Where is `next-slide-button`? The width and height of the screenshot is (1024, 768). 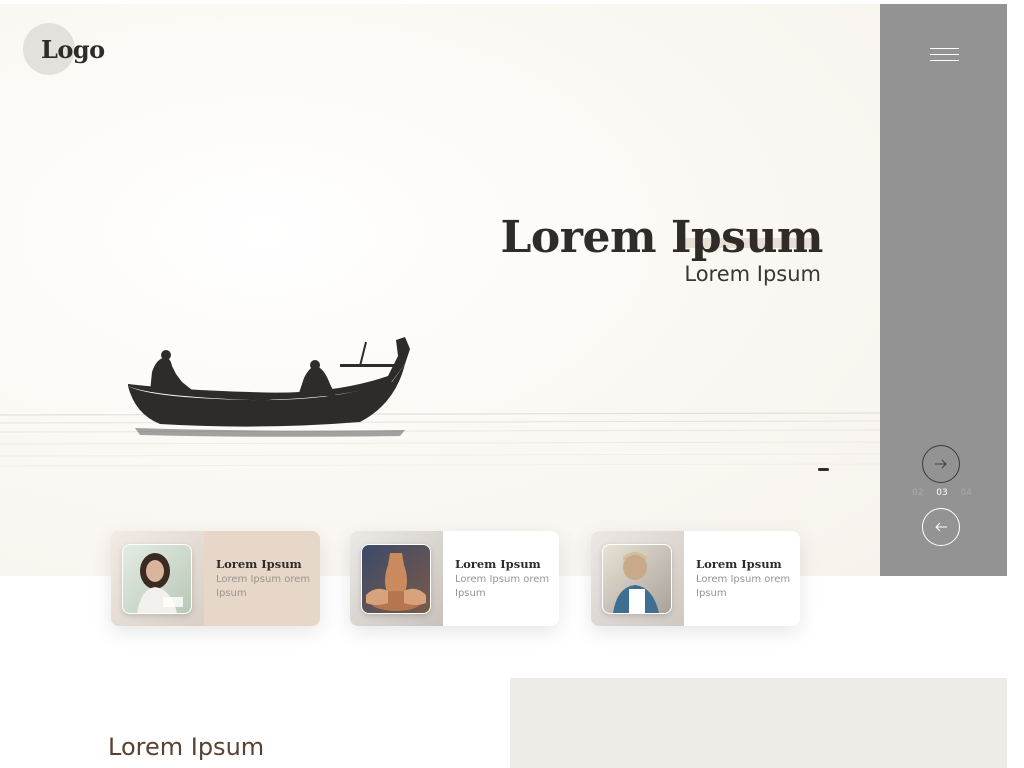 next-slide-button is located at coordinates (941, 464).